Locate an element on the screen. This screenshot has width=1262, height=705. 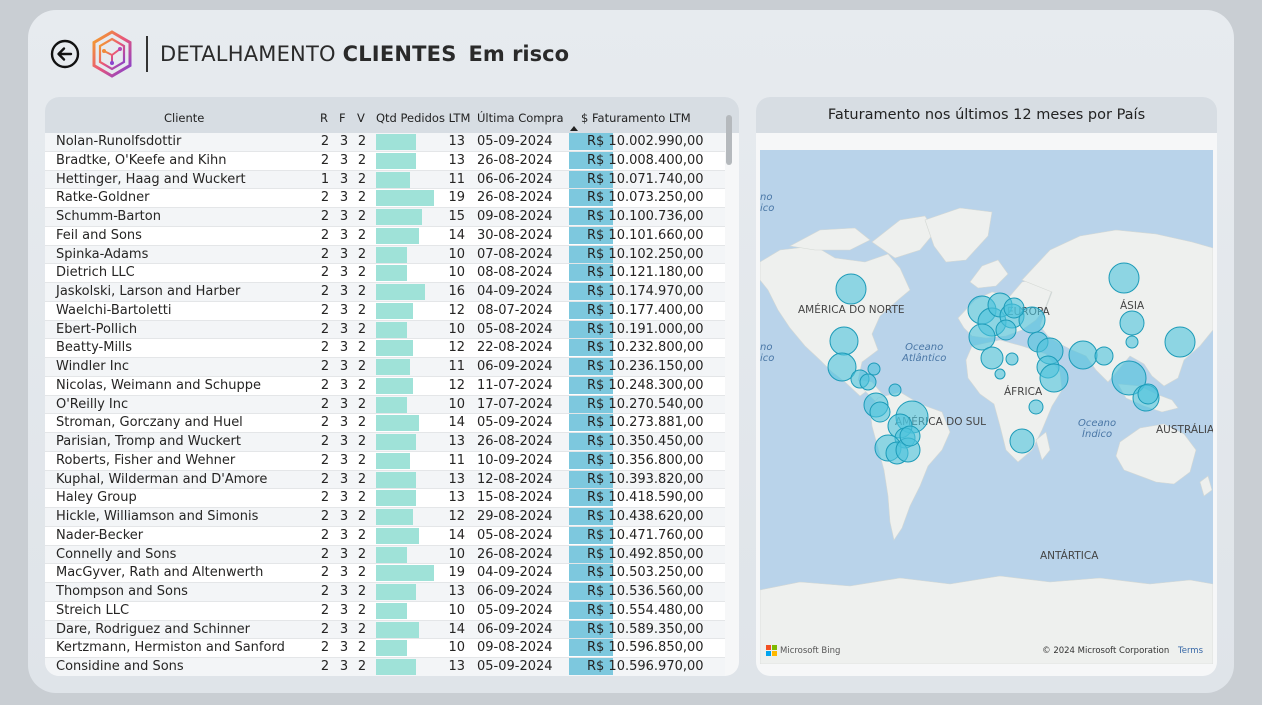
back-arrow-circle-icon is located at coordinates (65, 54).